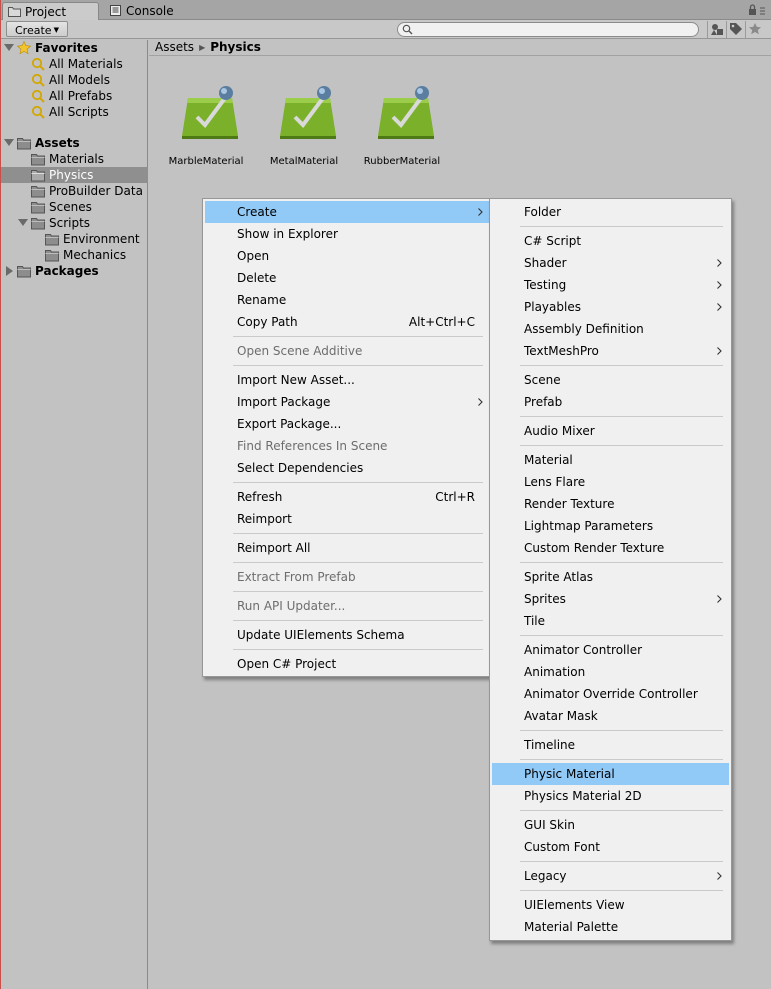  I want to click on menu-item-textmeshpro: TextMeshPro, so click(610, 351).